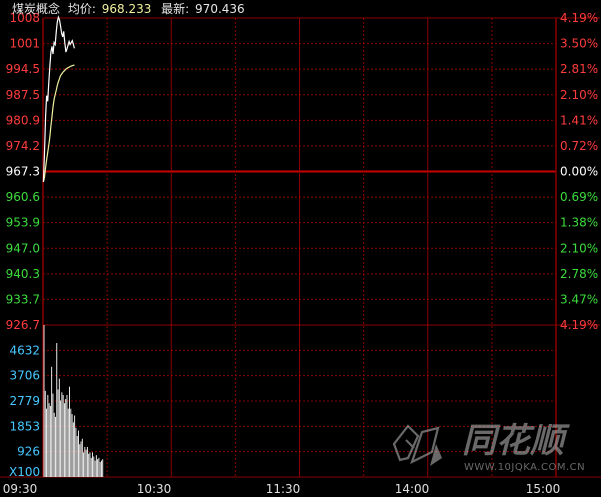 This screenshot has width=601, height=497. Describe the element at coordinates (23, 325) in the screenshot. I see `left-price-tick: 926.7` at that location.